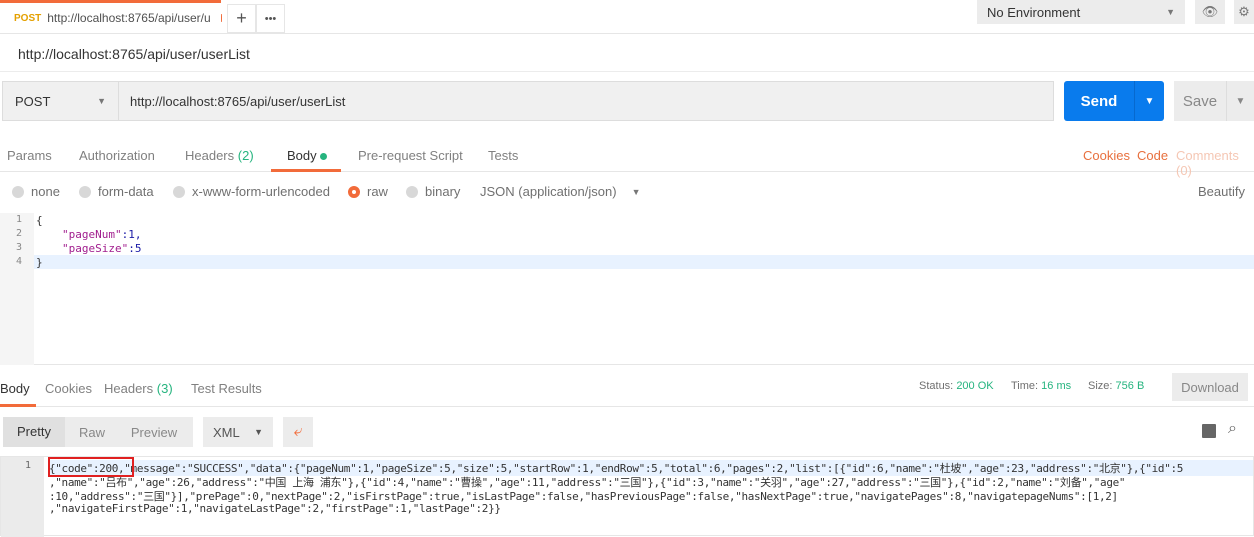 The width and height of the screenshot is (1254, 537). What do you see at coordinates (410, 155) in the screenshot?
I see `tab-pre-request-script: Pre-request Script` at bounding box center [410, 155].